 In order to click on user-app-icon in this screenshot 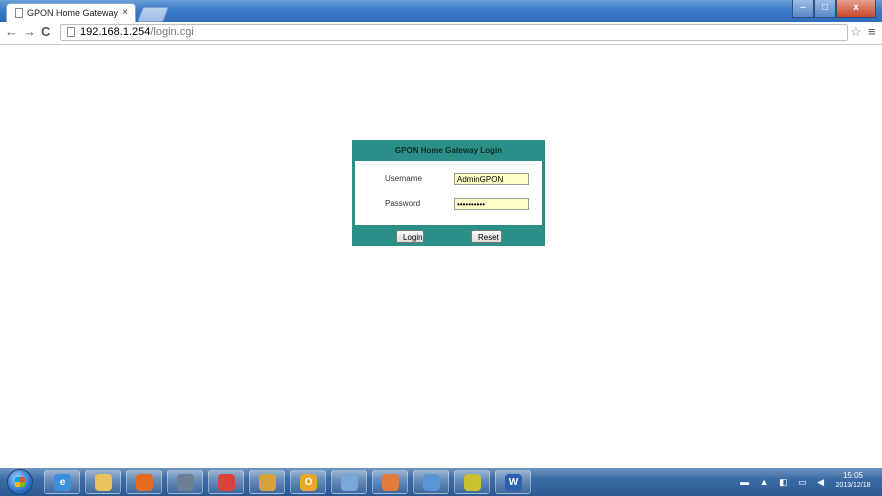, I will do `click(390, 482)`.